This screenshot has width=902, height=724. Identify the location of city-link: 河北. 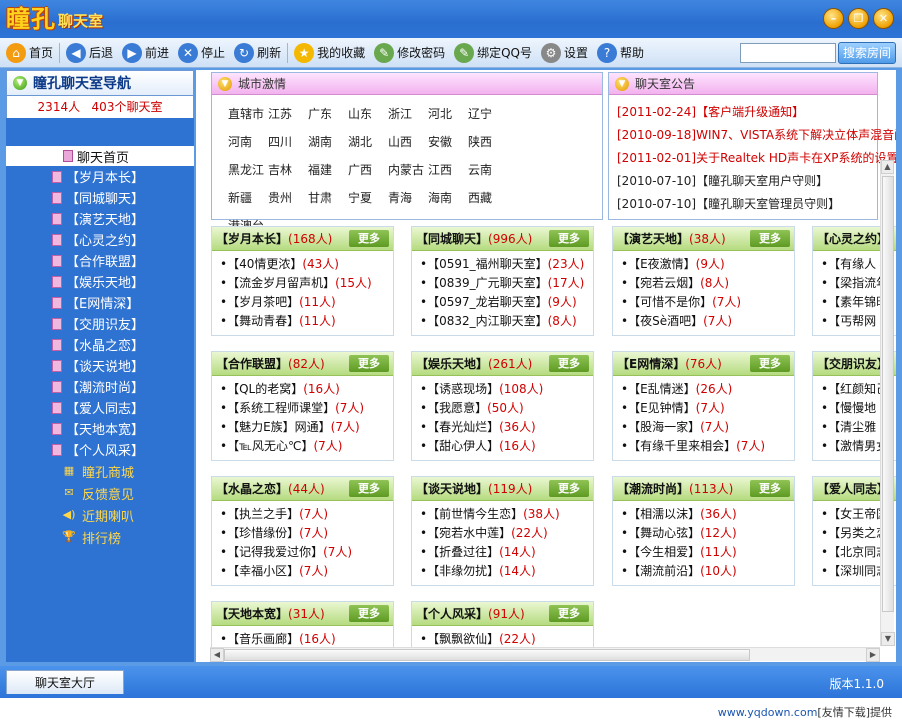
(448, 114).